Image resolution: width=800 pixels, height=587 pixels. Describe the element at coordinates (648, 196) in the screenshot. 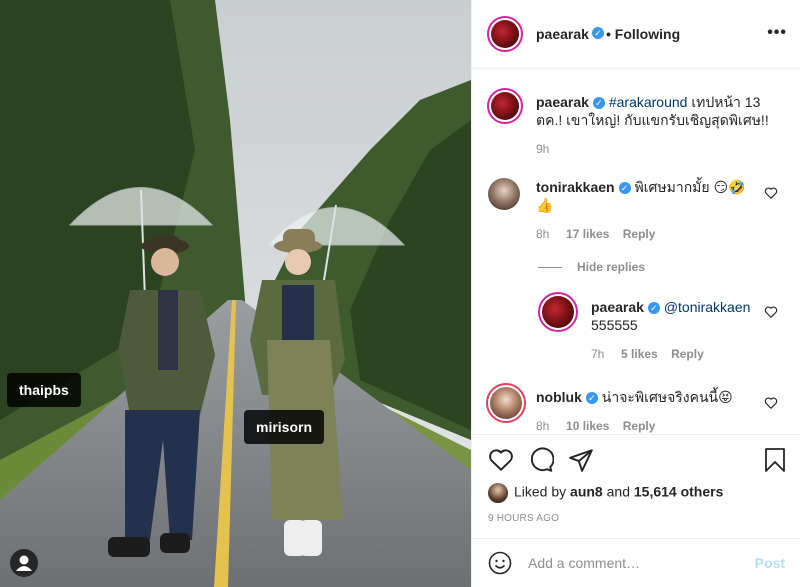

I see `comment-text: tonirakkaen ✓ พิเศษมากมั้ย 😏🤣 👍` at that location.